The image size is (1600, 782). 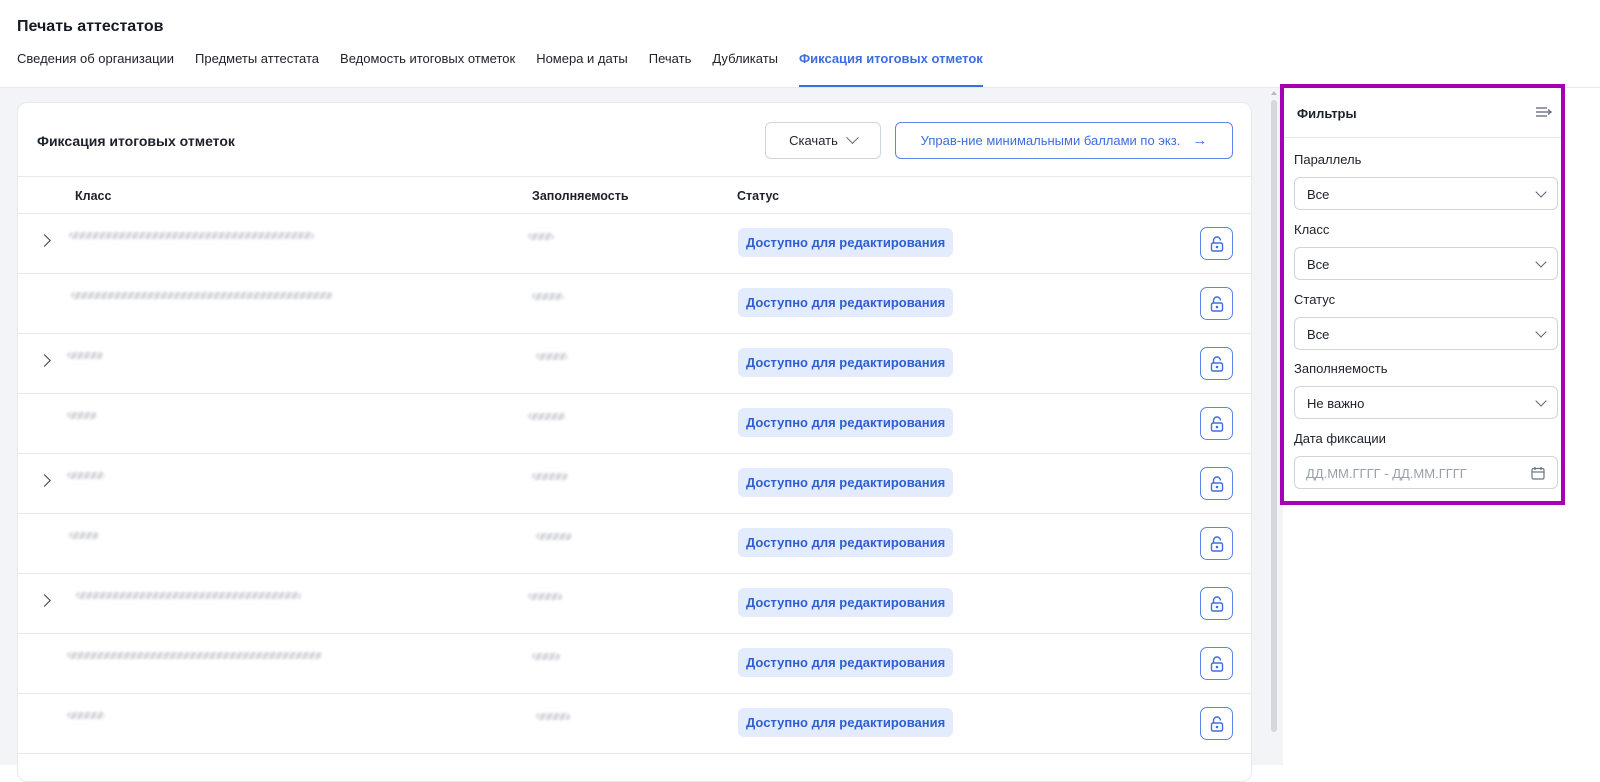 I want to click on date-range-input, so click(x=1411, y=473).